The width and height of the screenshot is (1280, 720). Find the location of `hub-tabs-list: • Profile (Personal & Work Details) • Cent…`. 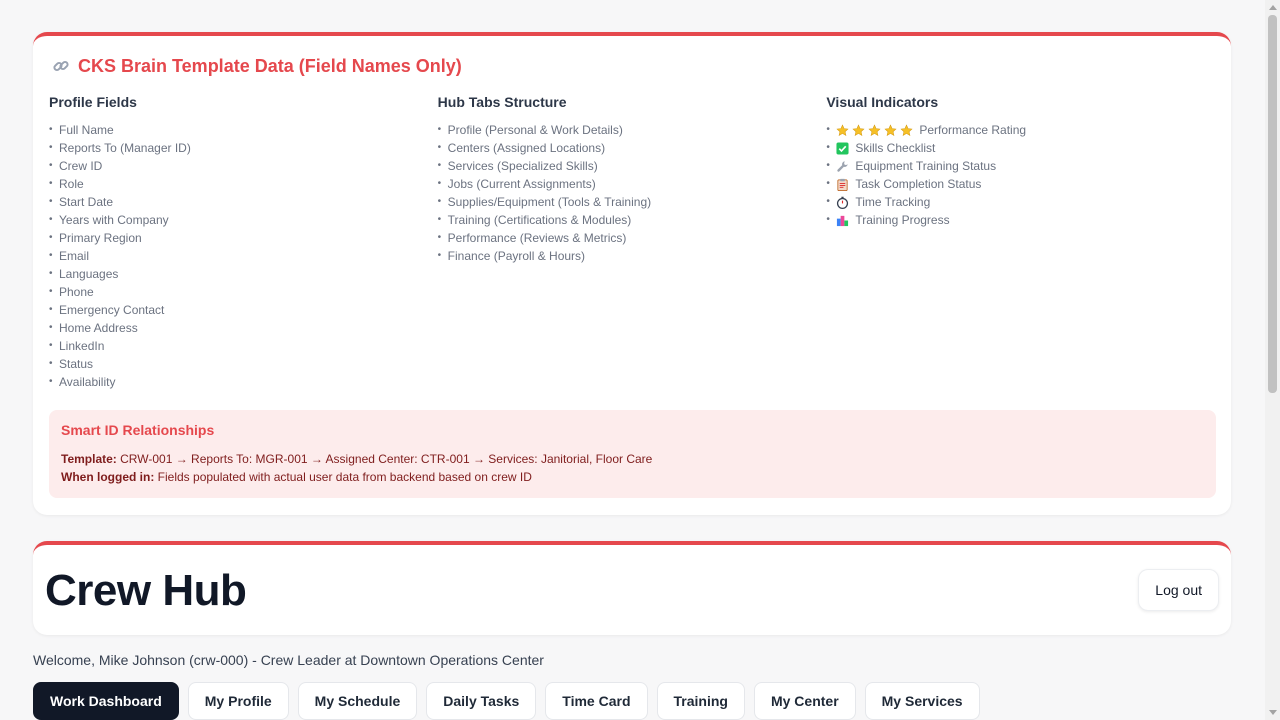

hub-tabs-list: • Profile (Personal & Work Details) • Cent… is located at coordinates (632, 193).